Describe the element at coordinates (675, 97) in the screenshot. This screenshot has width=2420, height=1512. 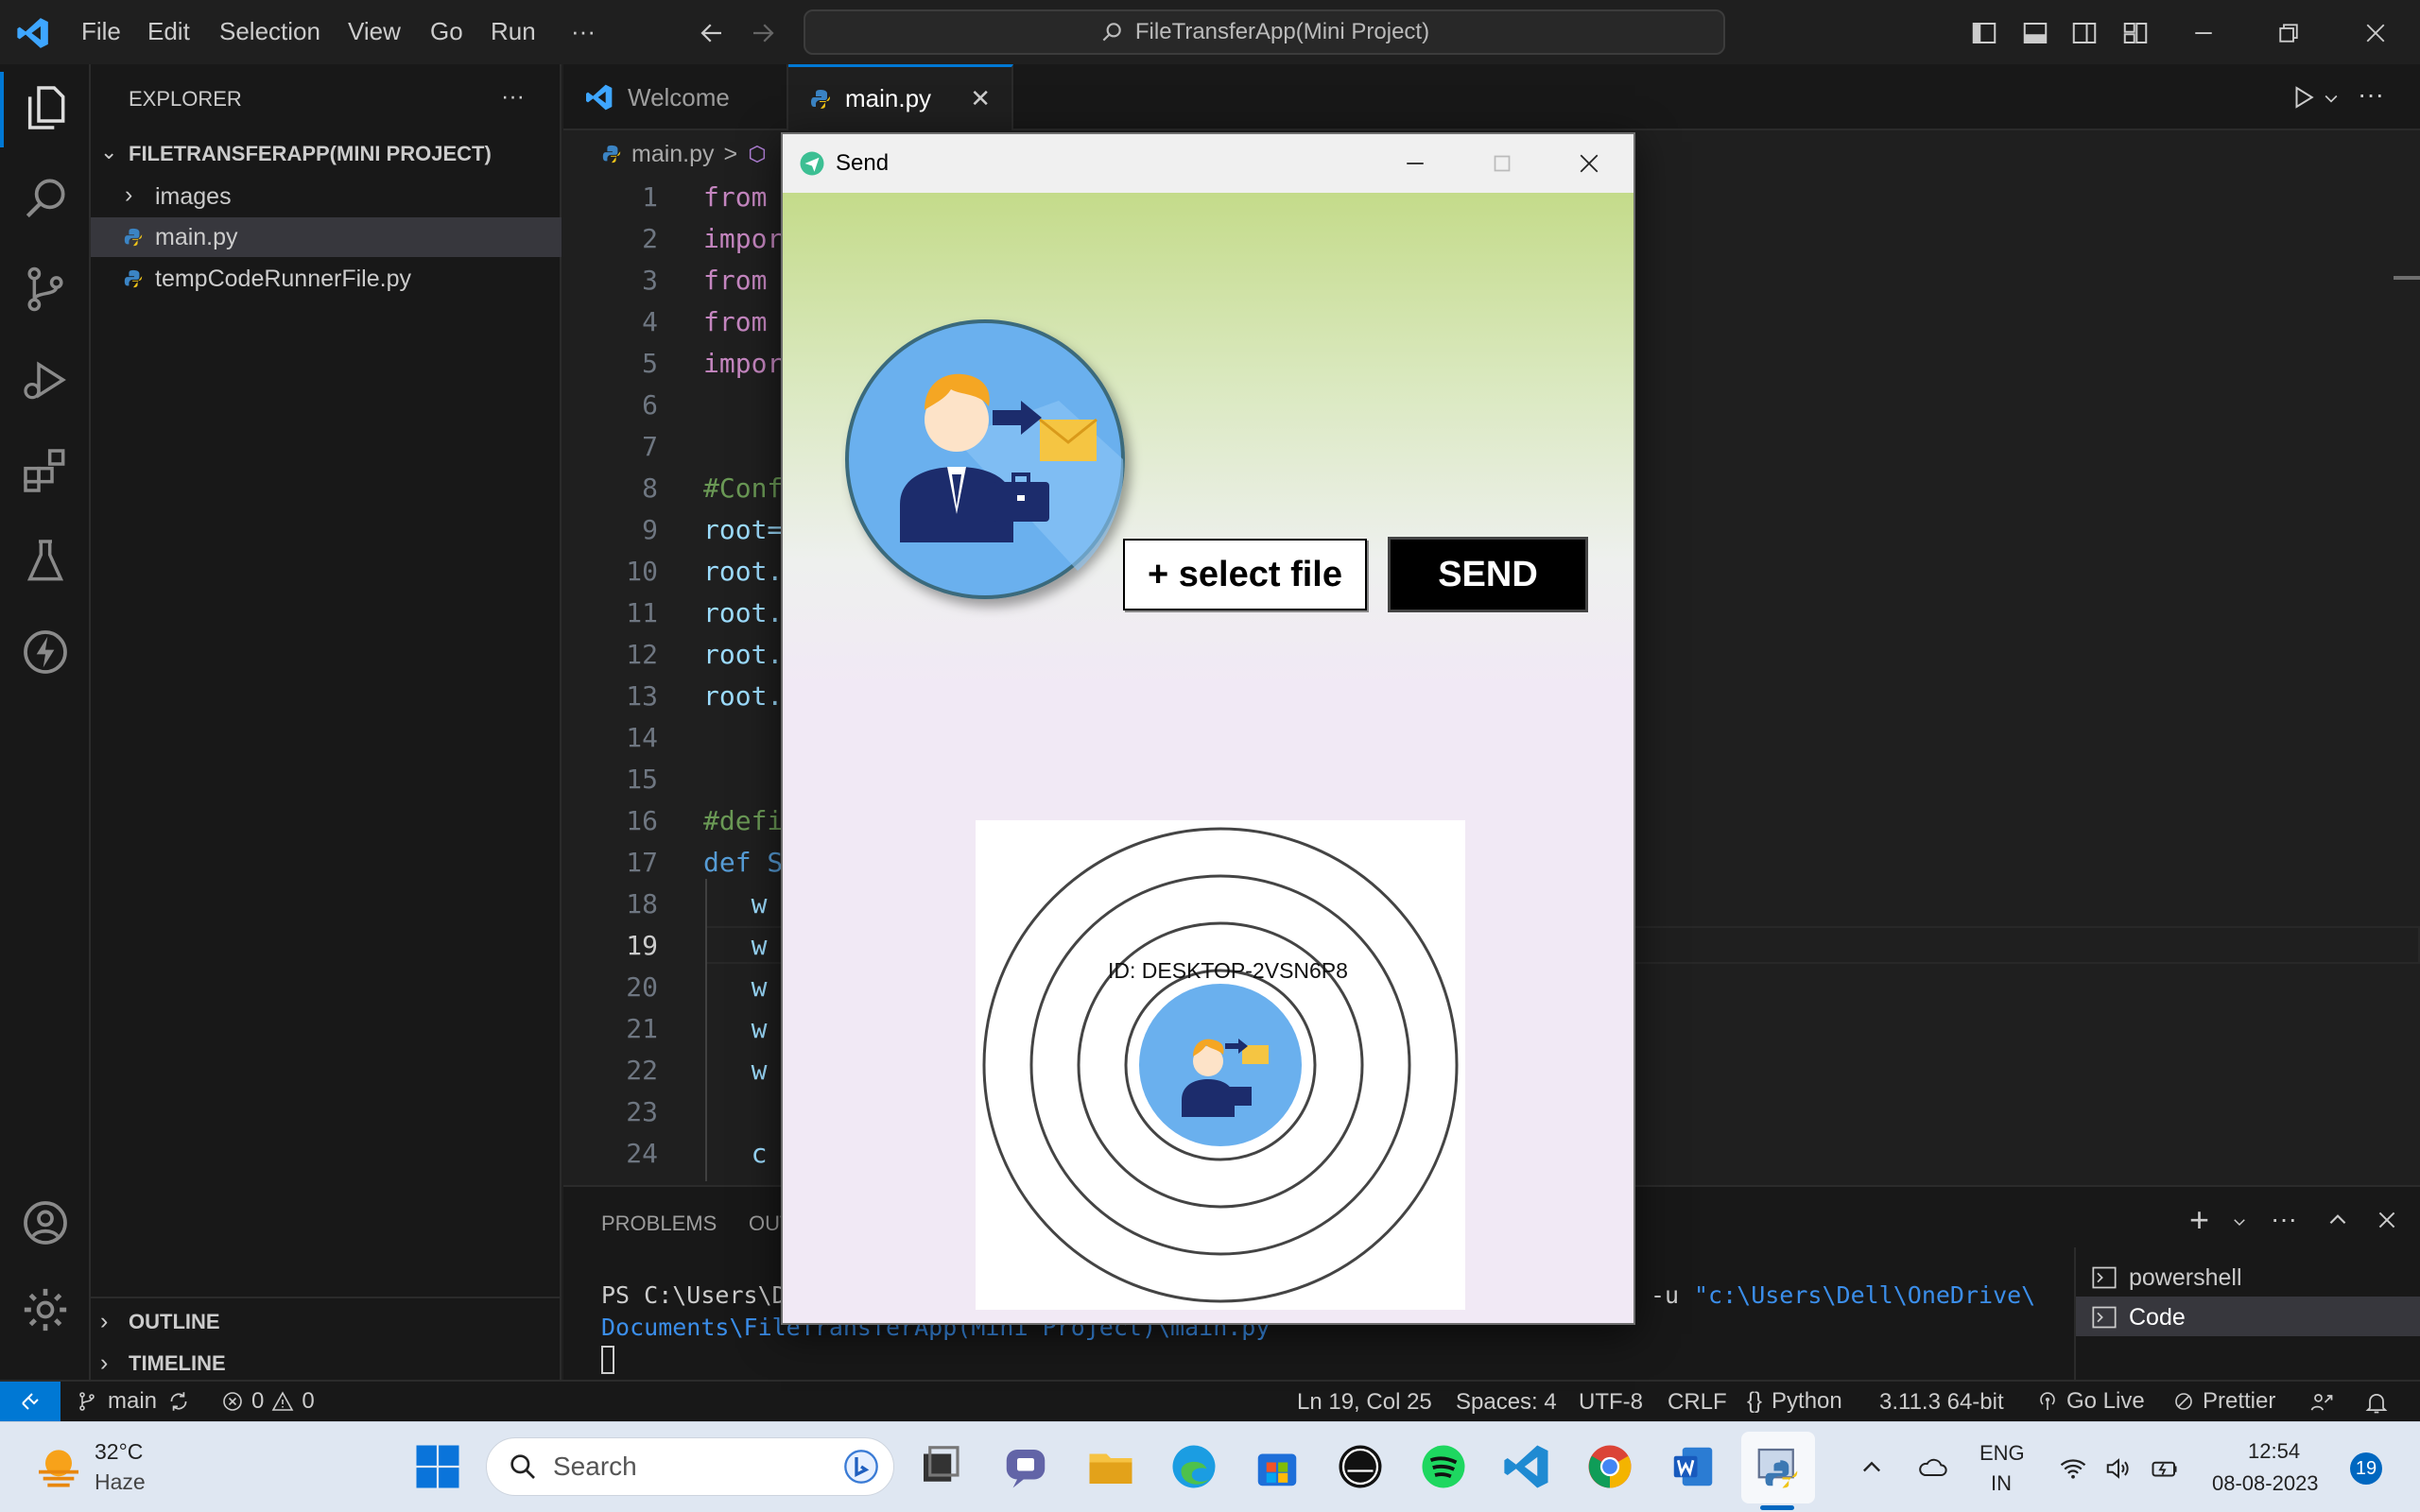
I see `tab-welcome: Welcome` at that location.